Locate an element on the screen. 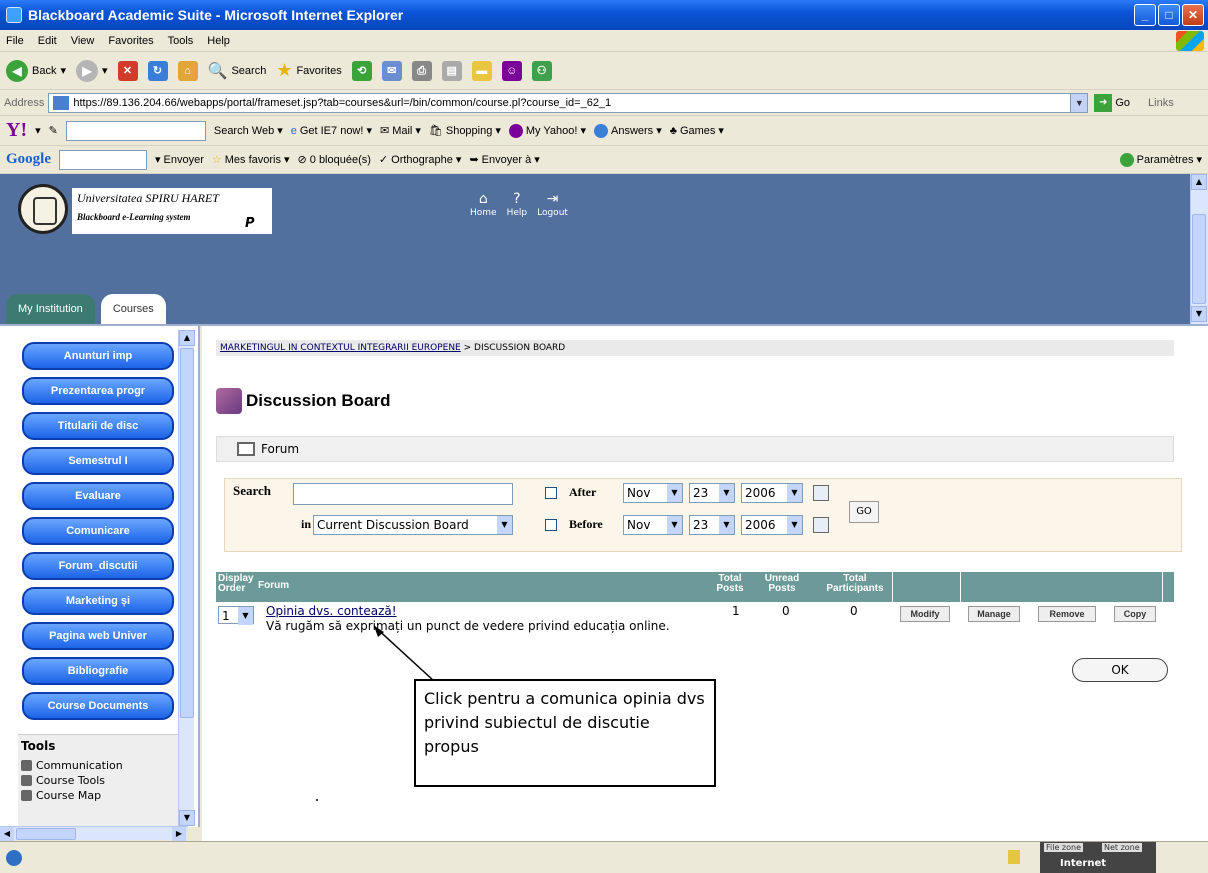  zone-text: Internet is located at coordinates (1083, 863).